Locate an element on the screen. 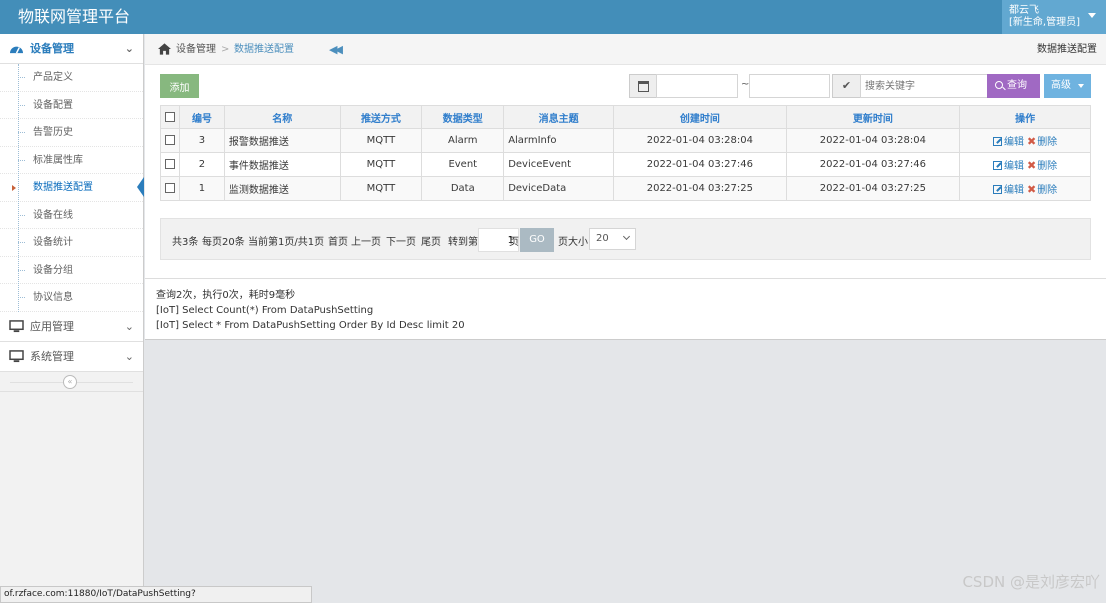 The image size is (1106, 603). watermark: CSDN @是刘彦宏吖 is located at coordinates (1031, 582).